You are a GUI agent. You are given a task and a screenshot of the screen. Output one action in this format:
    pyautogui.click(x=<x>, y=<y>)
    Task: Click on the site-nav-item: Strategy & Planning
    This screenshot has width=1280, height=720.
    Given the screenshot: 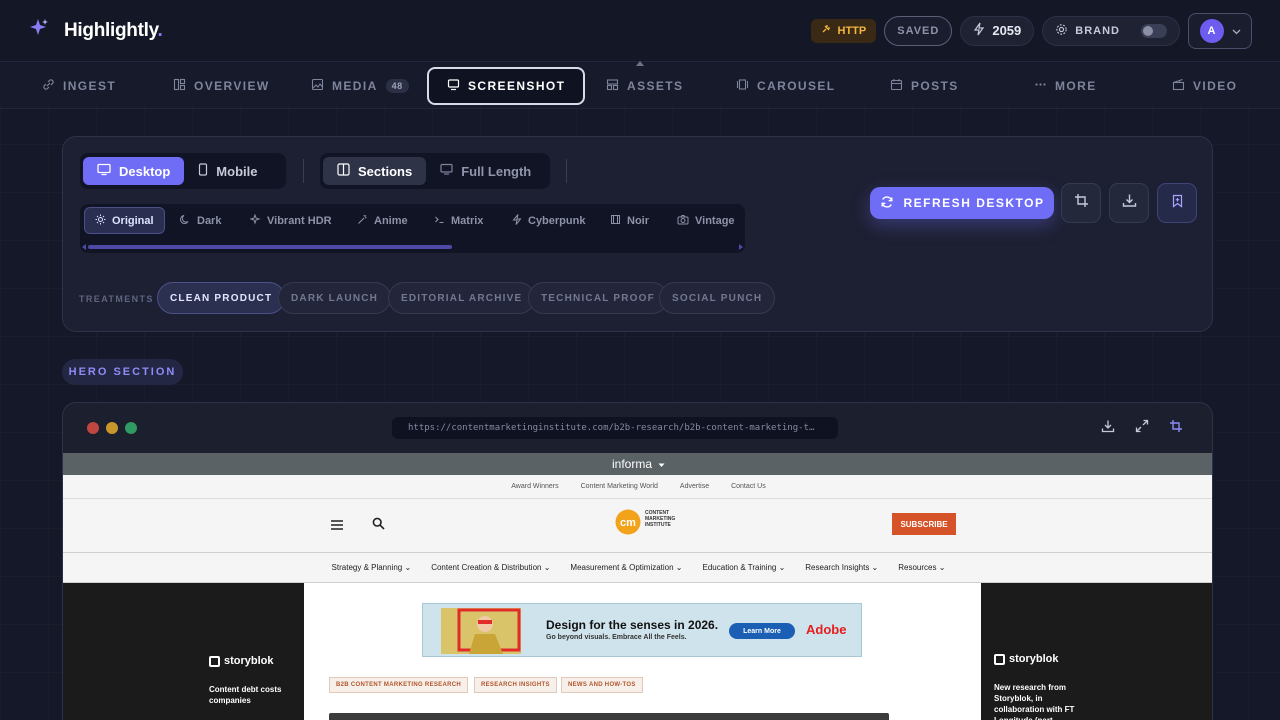 What is the action you would take?
    pyautogui.click(x=372, y=567)
    